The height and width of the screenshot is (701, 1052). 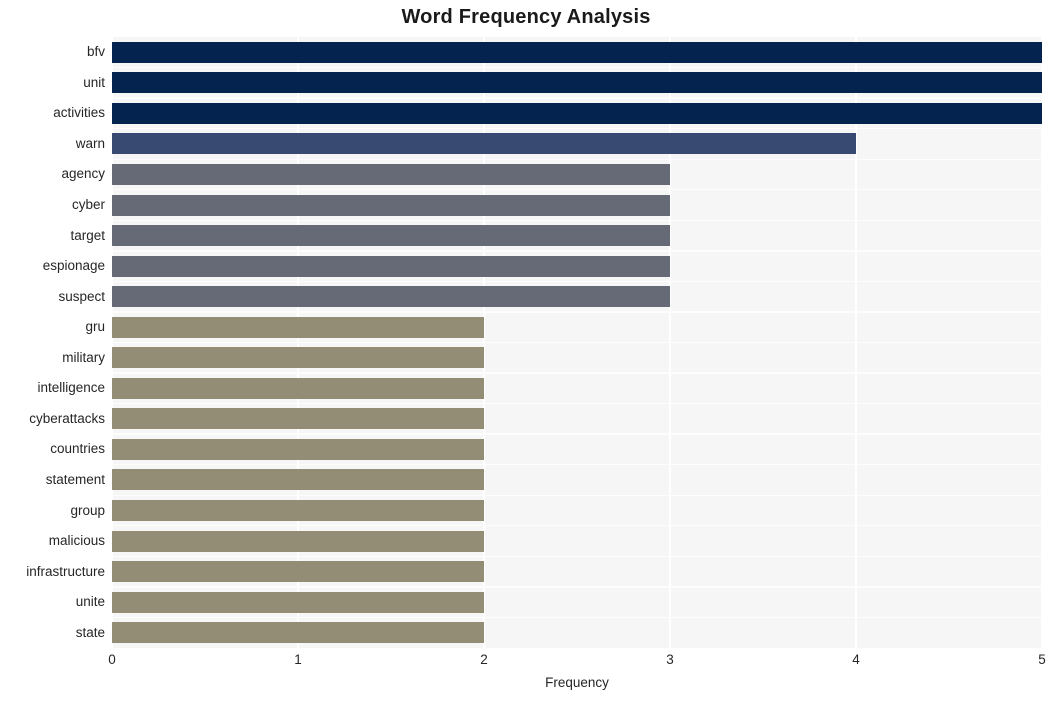 I want to click on y-axis-tick-label: cyber, so click(x=88, y=205).